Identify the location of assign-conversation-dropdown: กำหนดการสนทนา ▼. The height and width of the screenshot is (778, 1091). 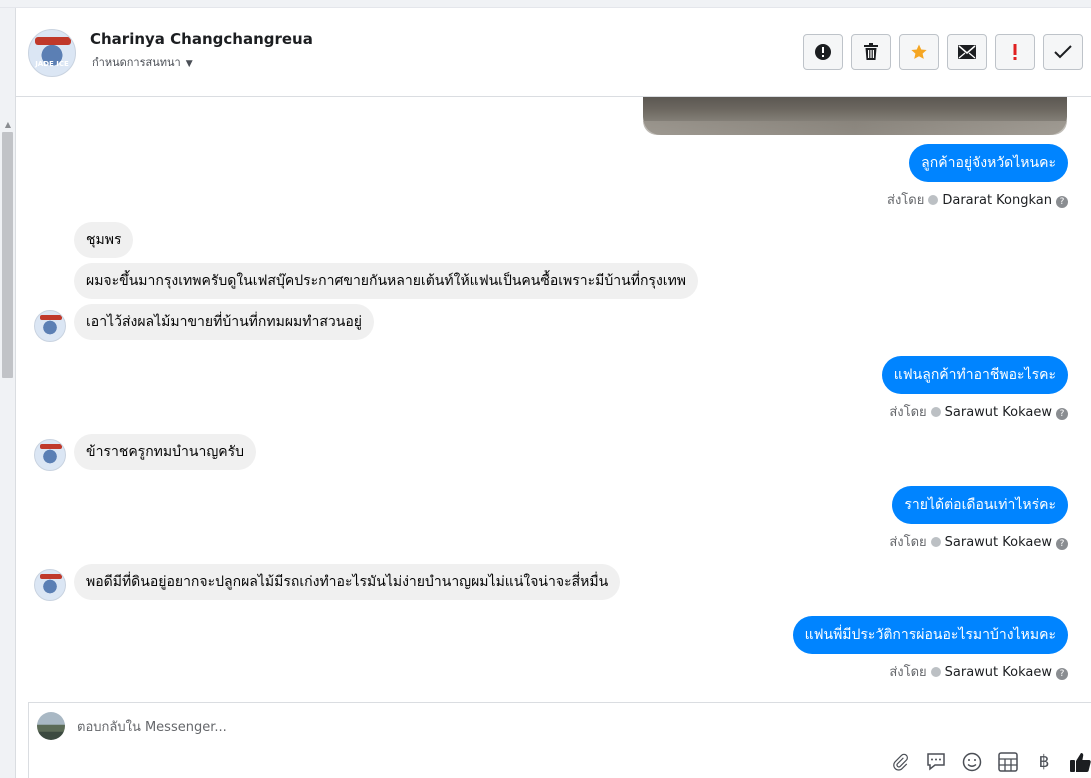
(142, 62).